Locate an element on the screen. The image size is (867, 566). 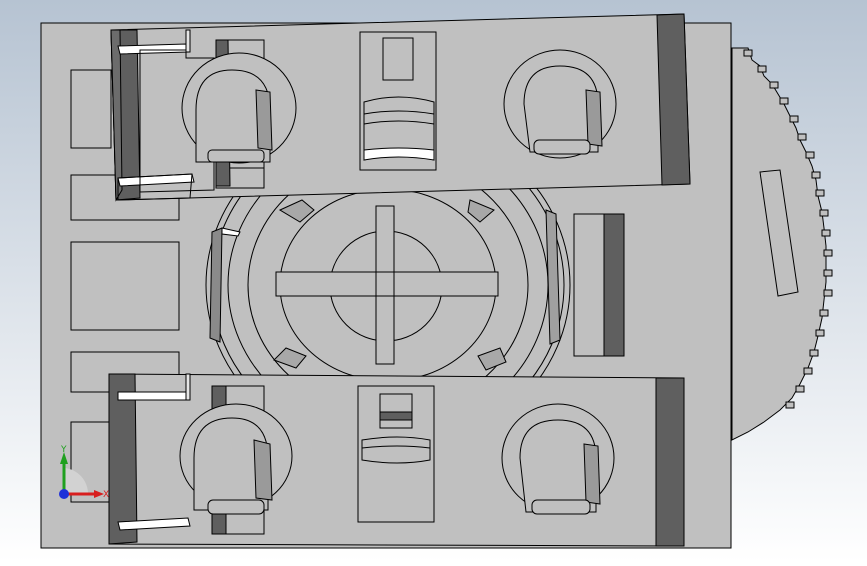
z-axis-dot is located at coordinates (64, 494).